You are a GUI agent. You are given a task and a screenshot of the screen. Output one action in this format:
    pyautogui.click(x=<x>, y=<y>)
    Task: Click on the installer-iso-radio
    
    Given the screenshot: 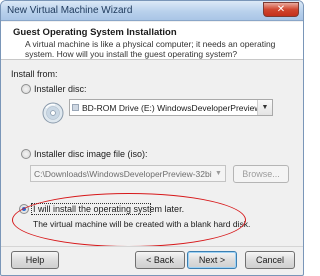 What is the action you would take?
    pyautogui.click(x=26, y=154)
    